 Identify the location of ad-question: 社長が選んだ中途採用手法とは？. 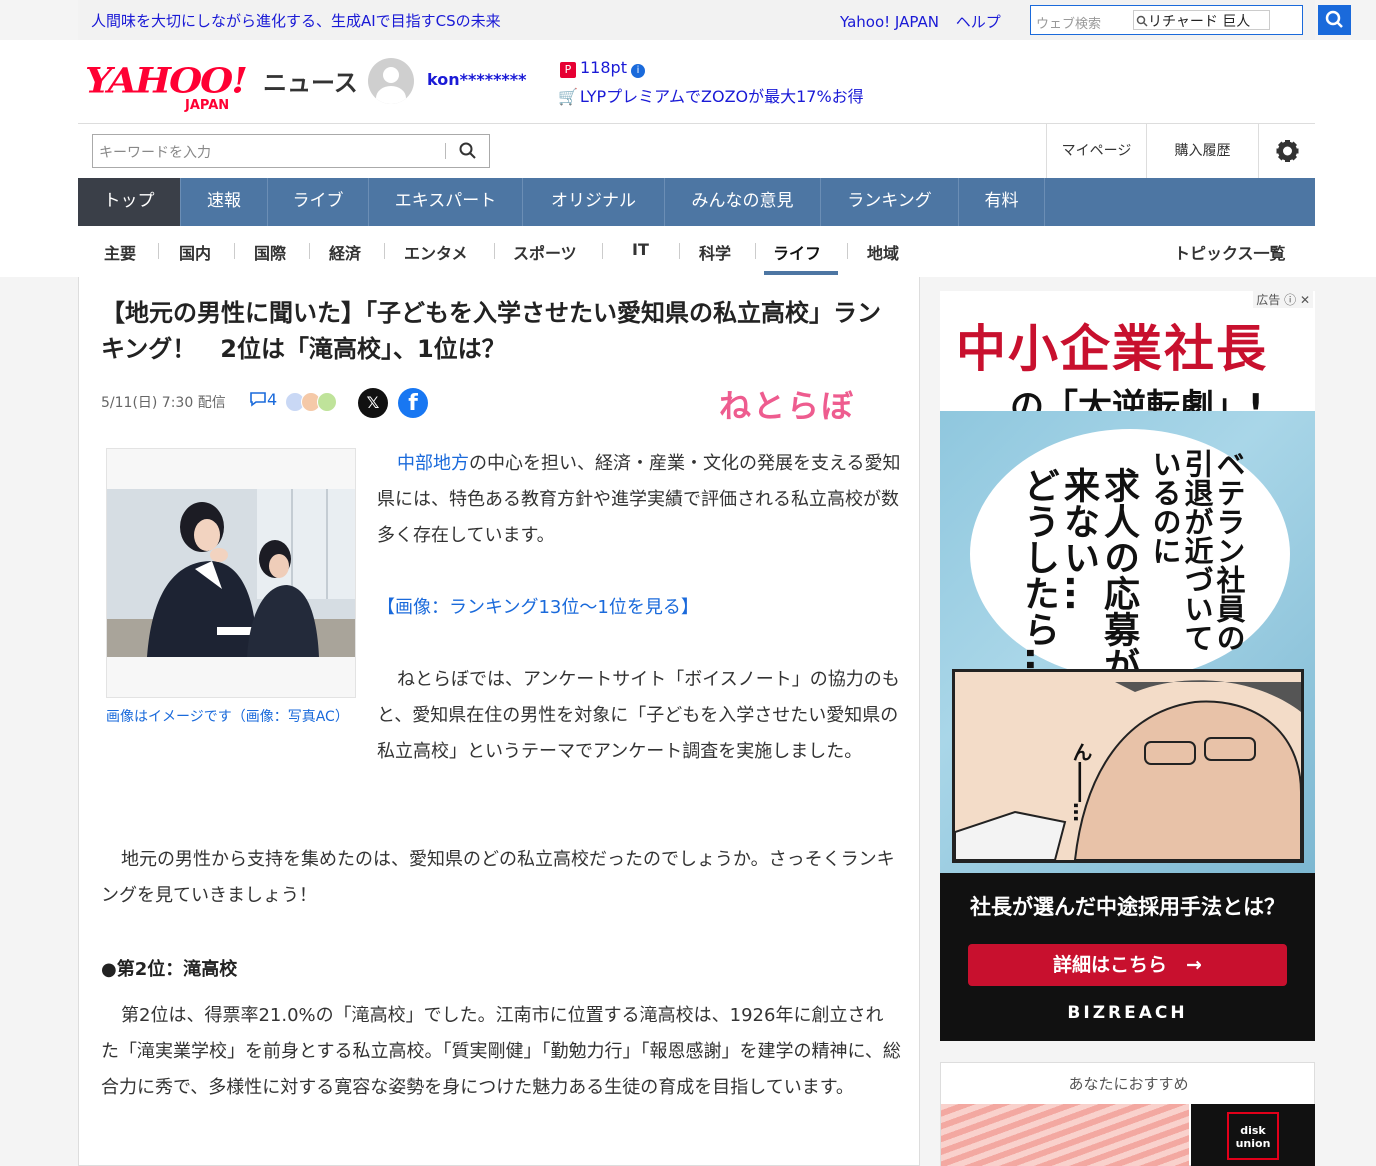
(1127, 907).